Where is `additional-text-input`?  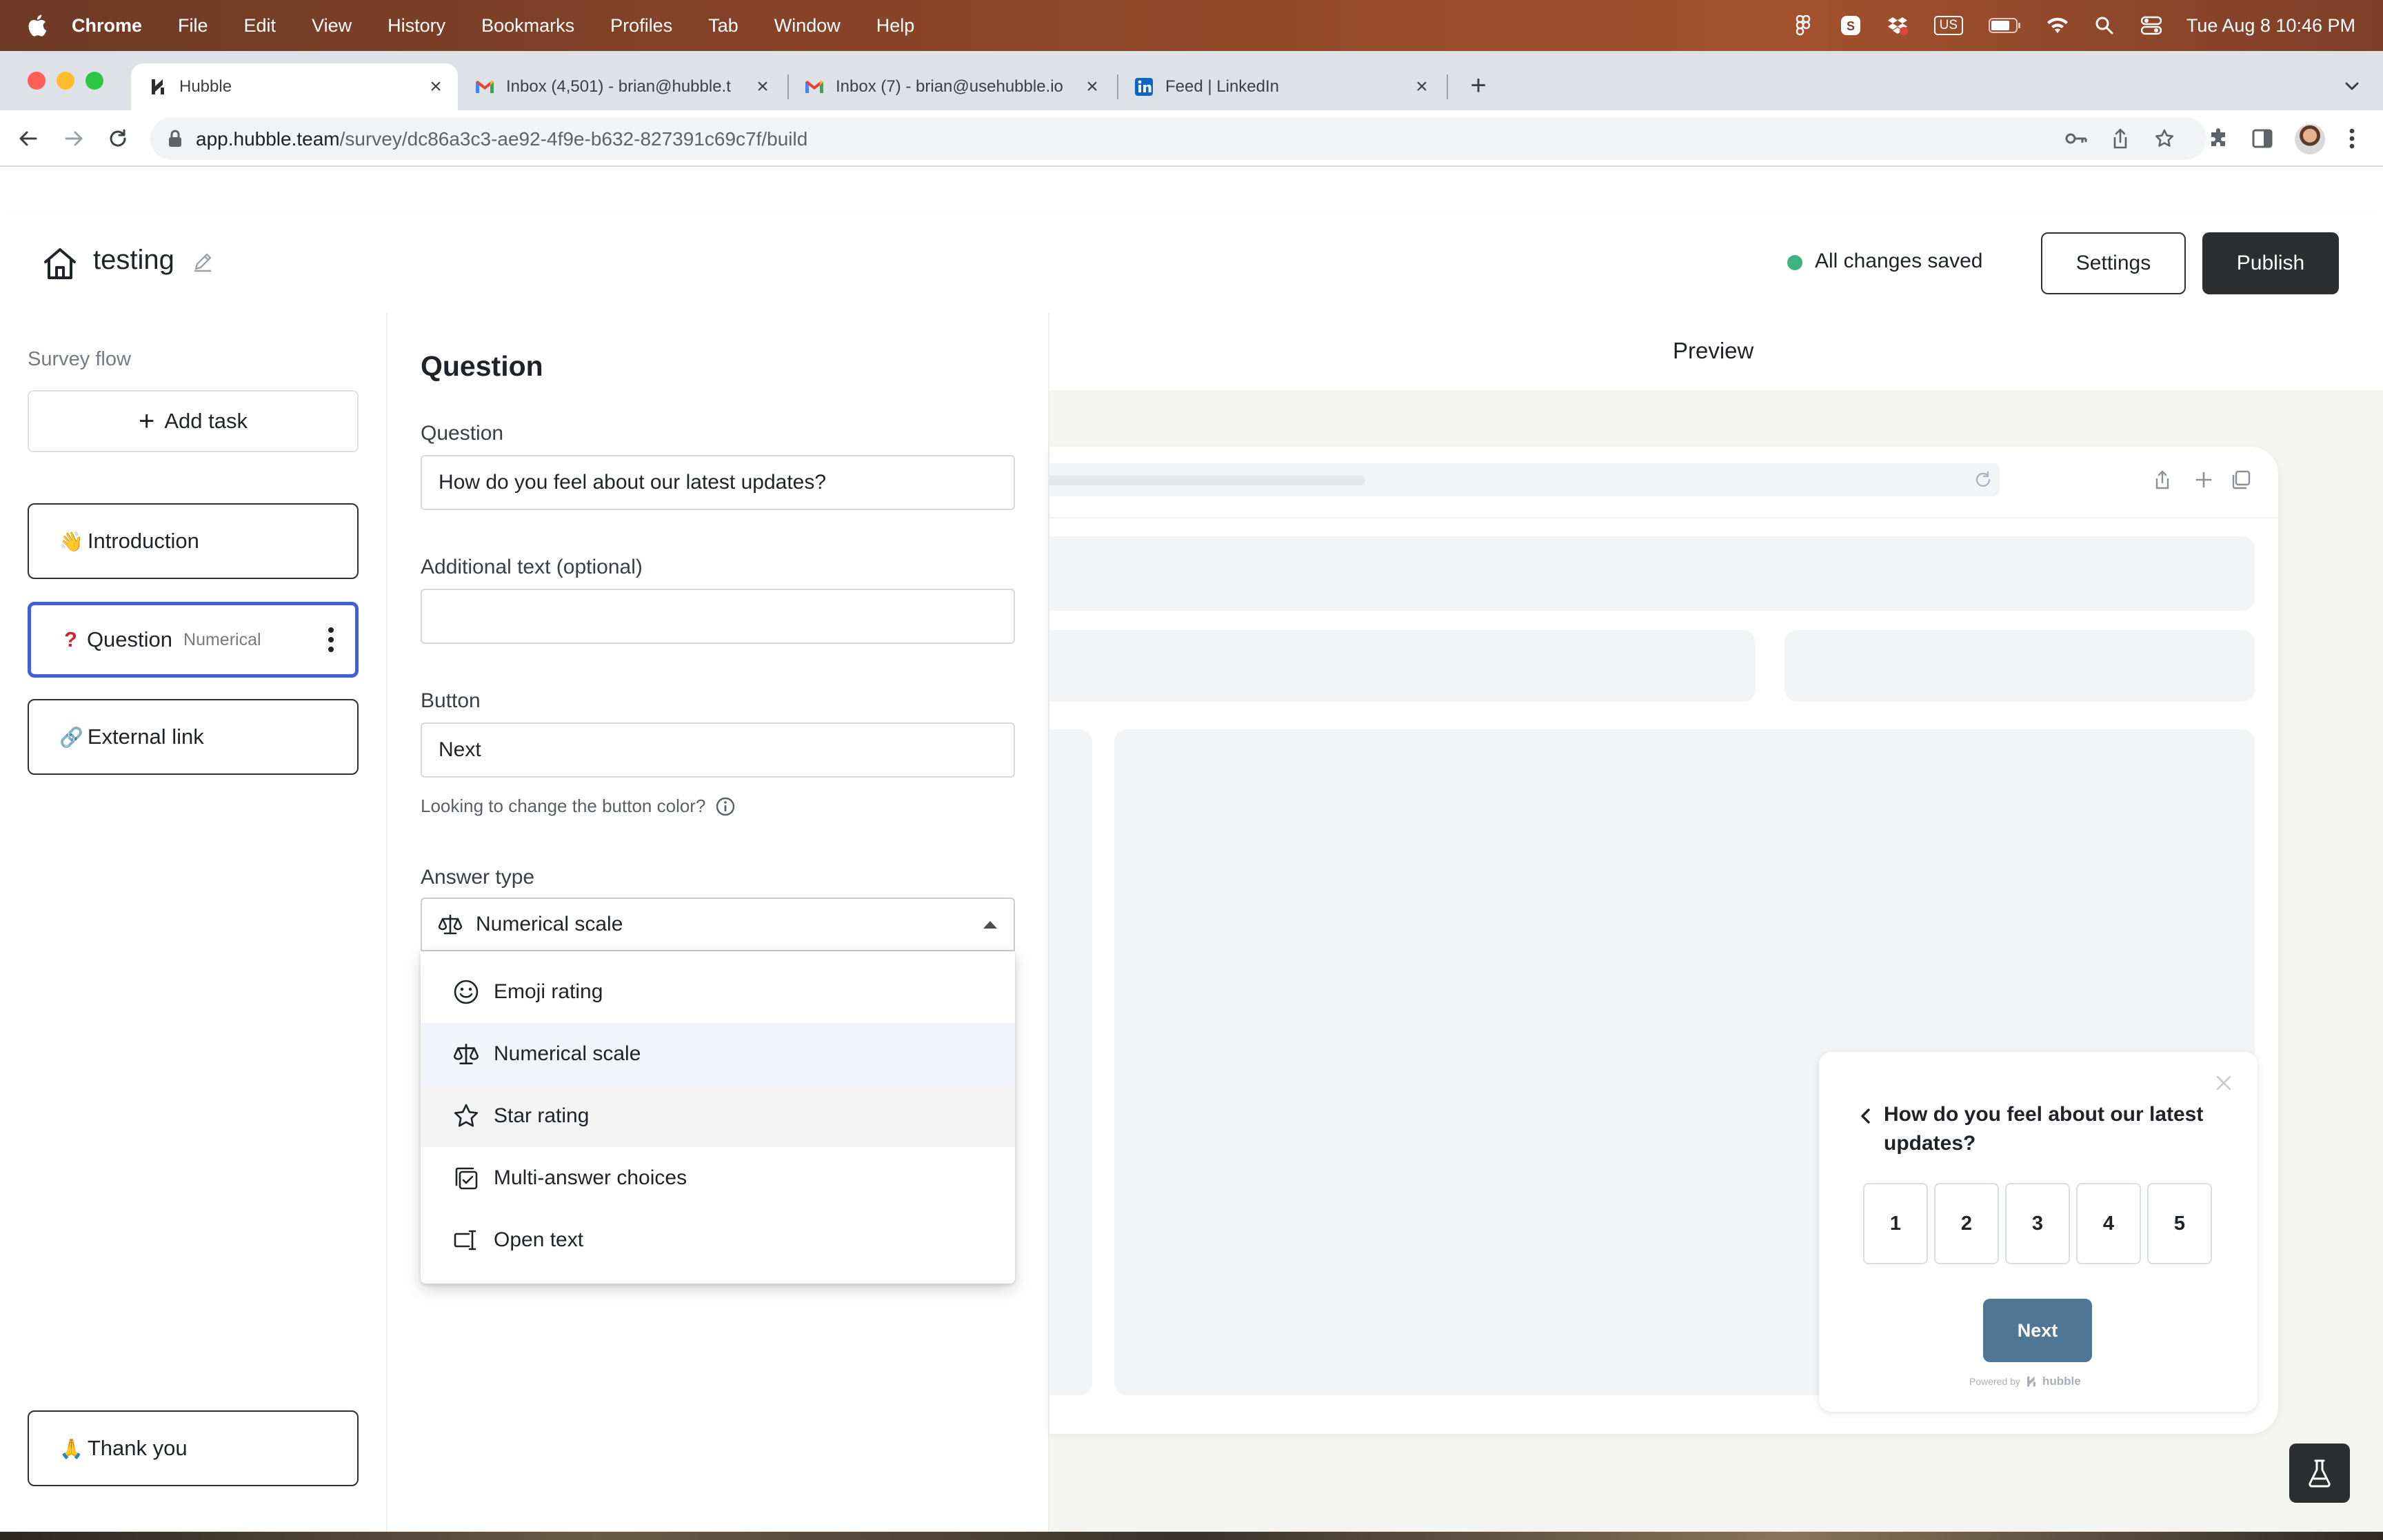
additional-text-input is located at coordinates (718, 617).